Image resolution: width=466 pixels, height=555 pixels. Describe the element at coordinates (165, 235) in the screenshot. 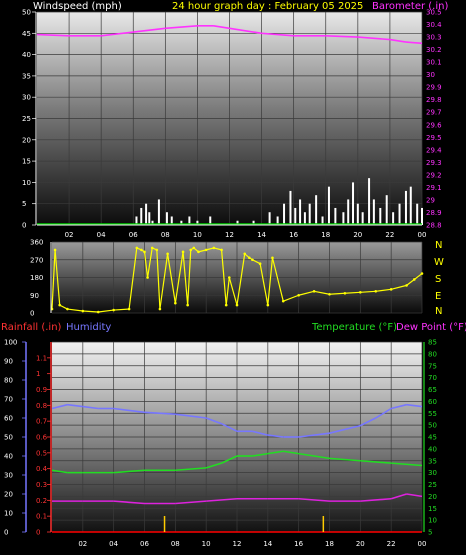

I see `wind-xtick-3: 08` at that location.